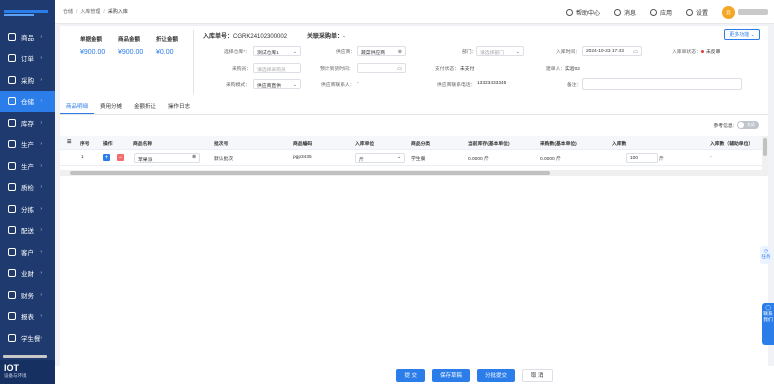 This screenshot has height=384, width=774. What do you see at coordinates (12, 165) in the screenshot?
I see `production-icon` at bounding box center [12, 165].